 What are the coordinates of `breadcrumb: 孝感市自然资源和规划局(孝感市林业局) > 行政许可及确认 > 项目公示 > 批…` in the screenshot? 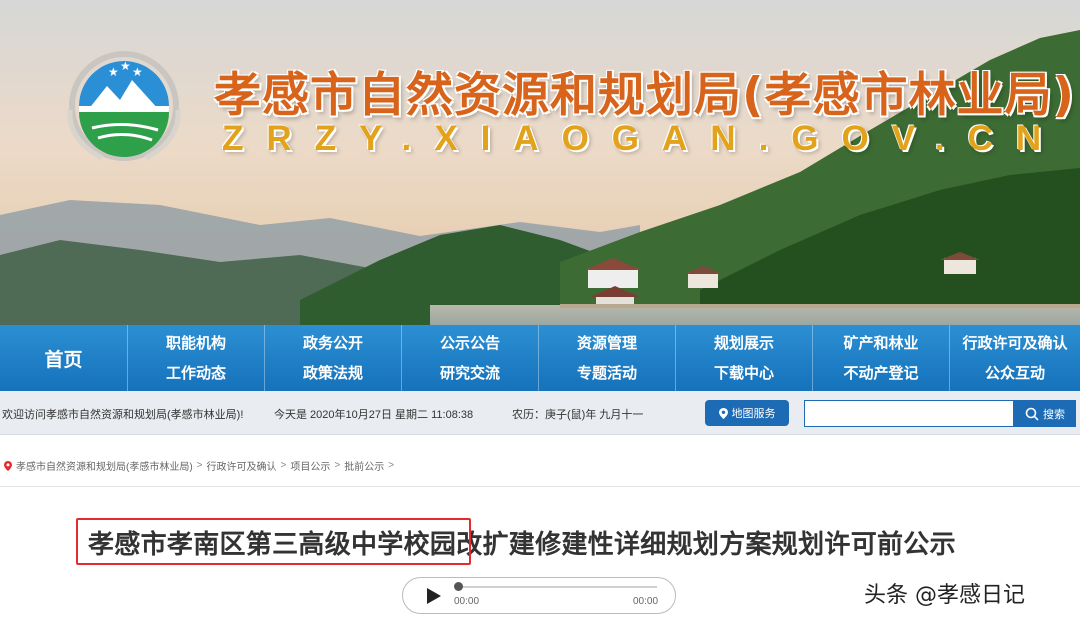 It's located at (199, 465).